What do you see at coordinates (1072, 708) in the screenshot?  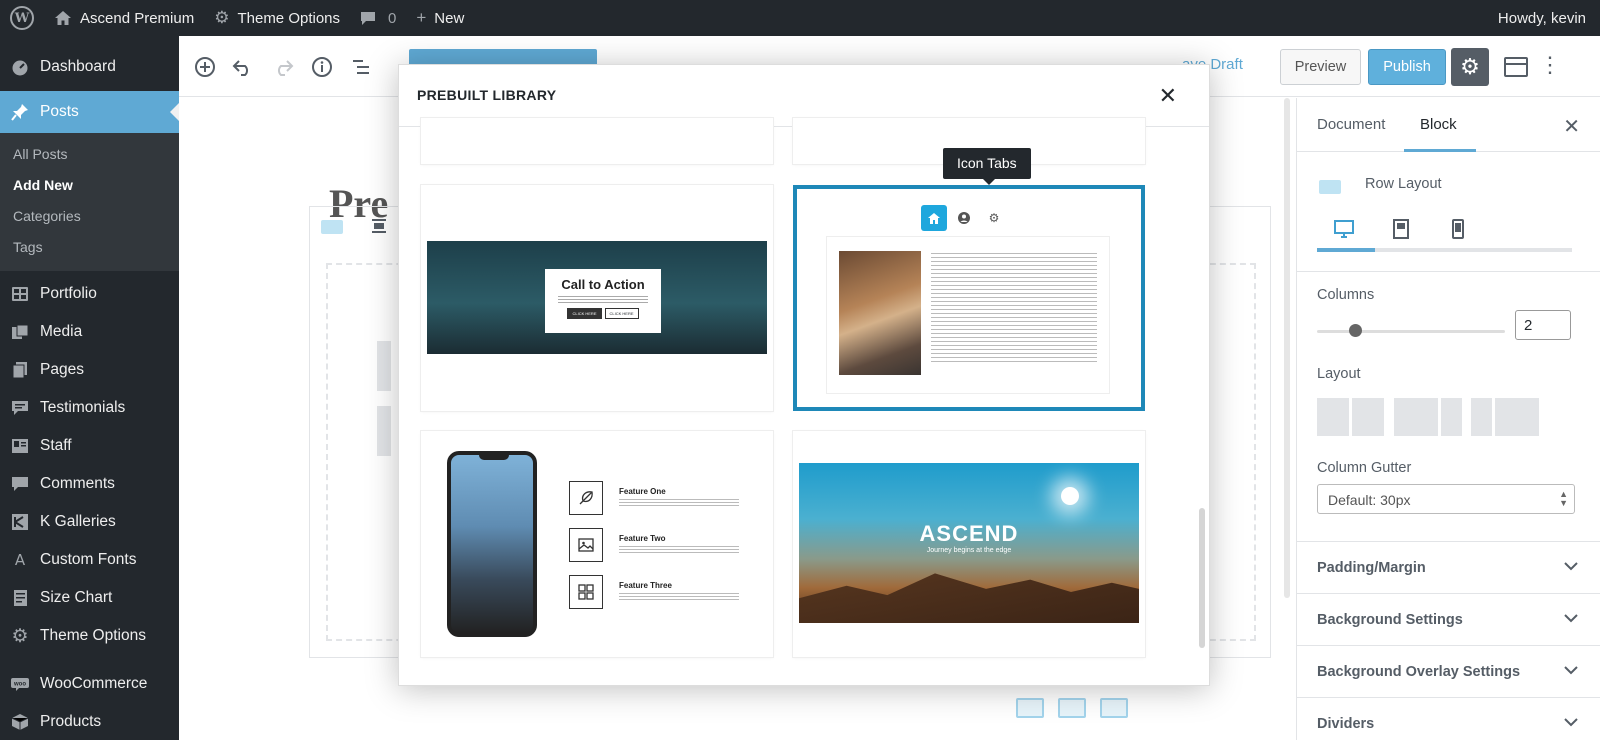 I see `section-block-icon` at bounding box center [1072, 708].